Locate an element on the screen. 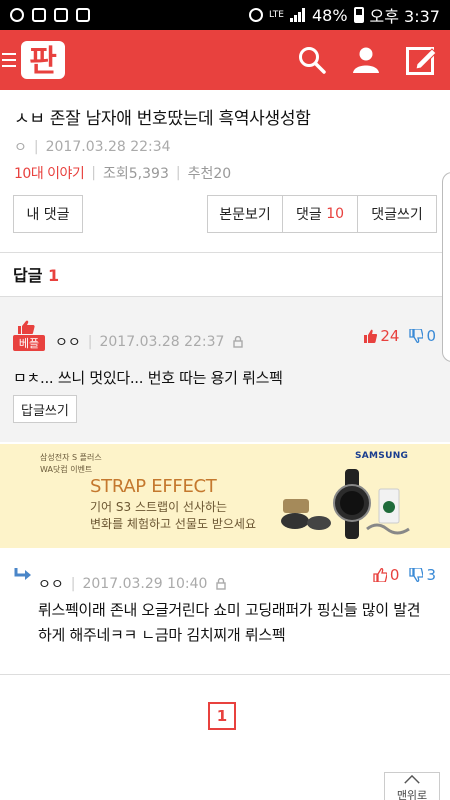 This screenshot has height=800, width=450. comments-count: 10 is located at coordinates (335, 214).